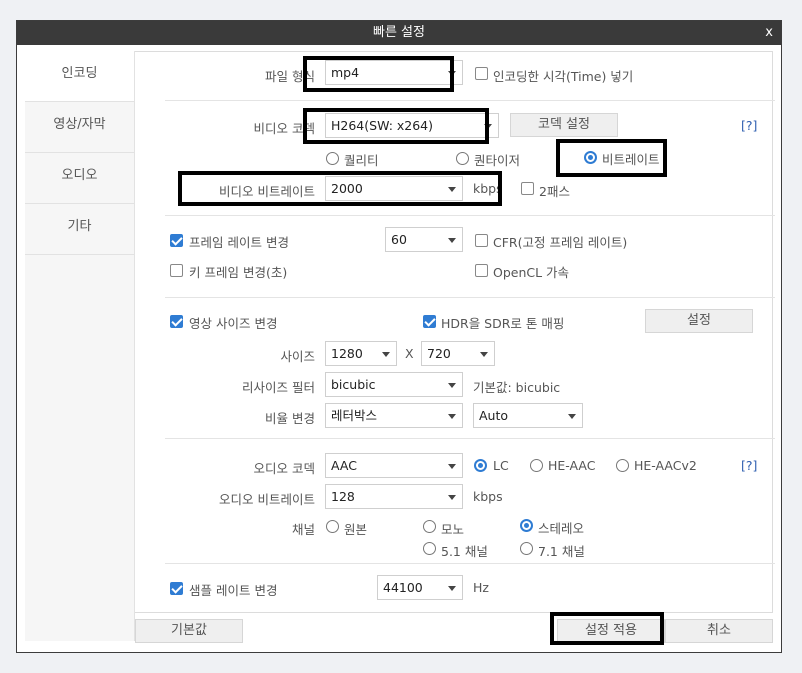  I want to click on highlight-file-format, so click(378, 74).